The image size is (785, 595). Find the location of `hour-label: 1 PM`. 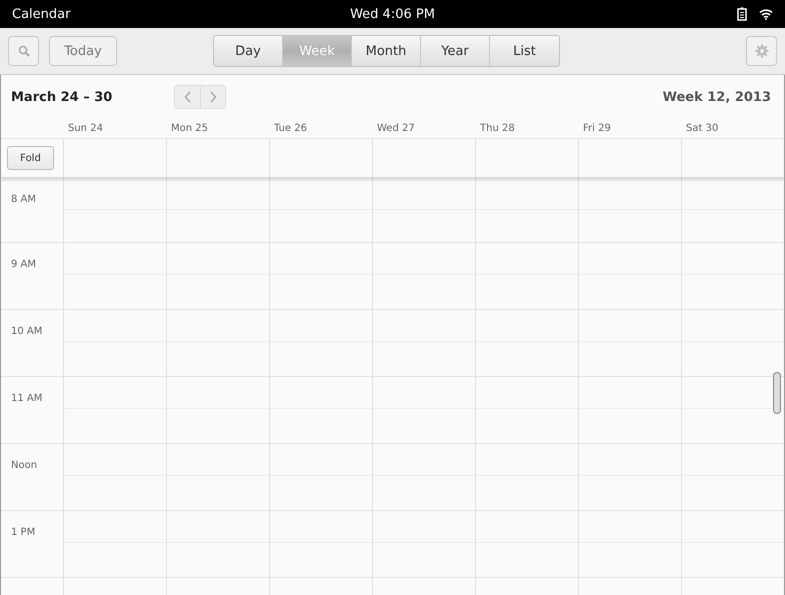

hour-label: 1 PM is located at coordinates (23, 532).